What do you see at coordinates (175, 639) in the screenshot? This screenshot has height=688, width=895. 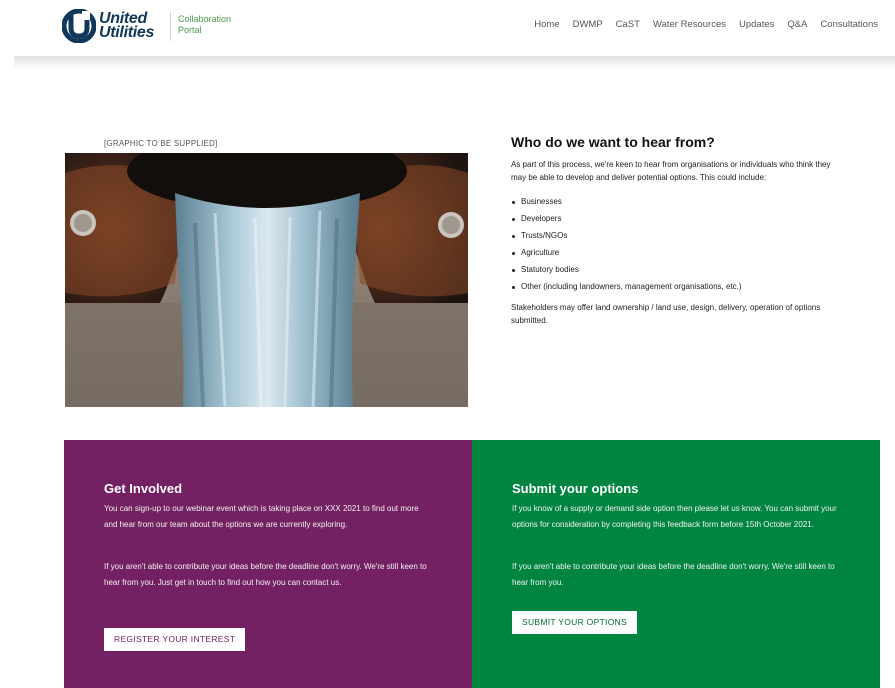 I see `register-interest-button: REGISTER YOUR INTEREST` at bounding box center [175, 639].